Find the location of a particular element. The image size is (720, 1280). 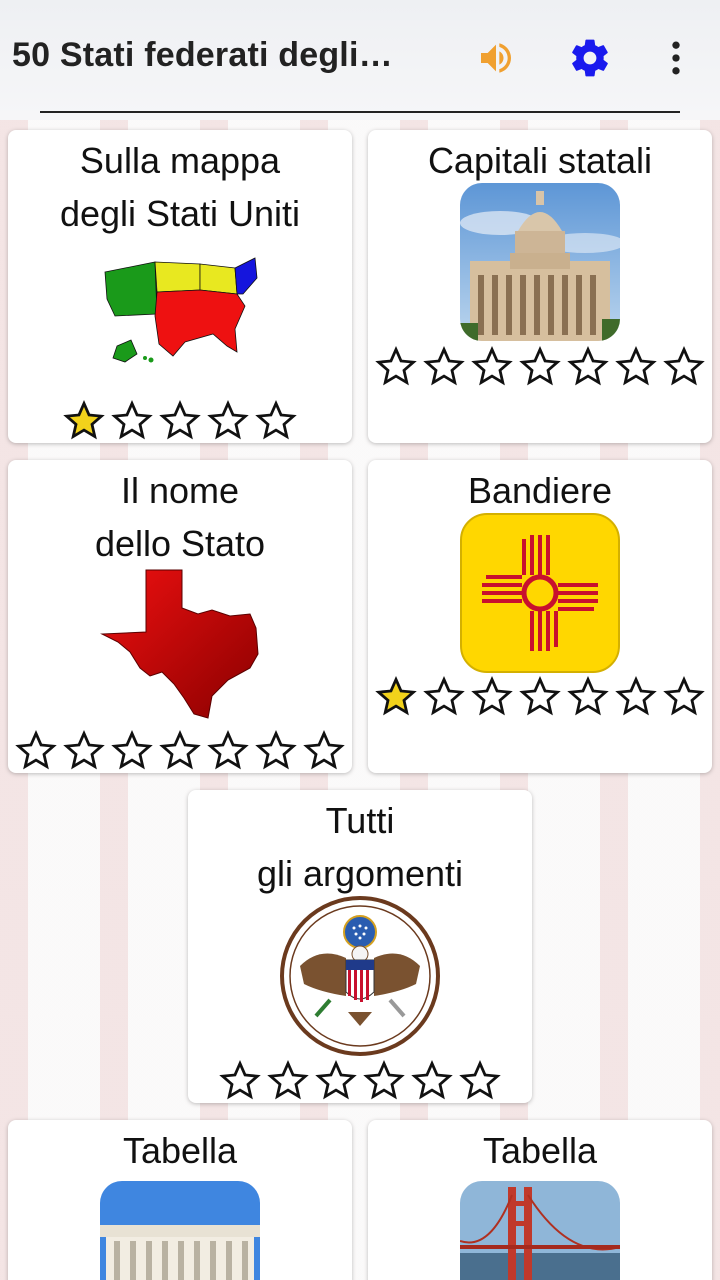

new-mexico-flag-icon is located at coordinates (540, 593).